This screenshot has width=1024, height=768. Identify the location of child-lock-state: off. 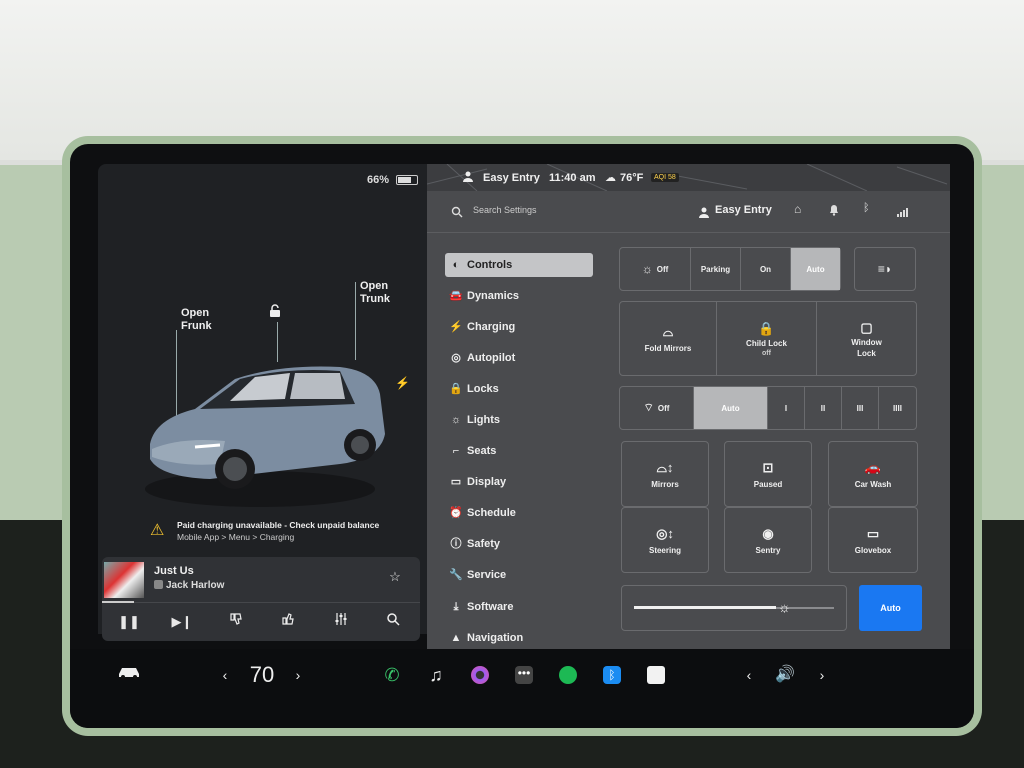
(766, 353).